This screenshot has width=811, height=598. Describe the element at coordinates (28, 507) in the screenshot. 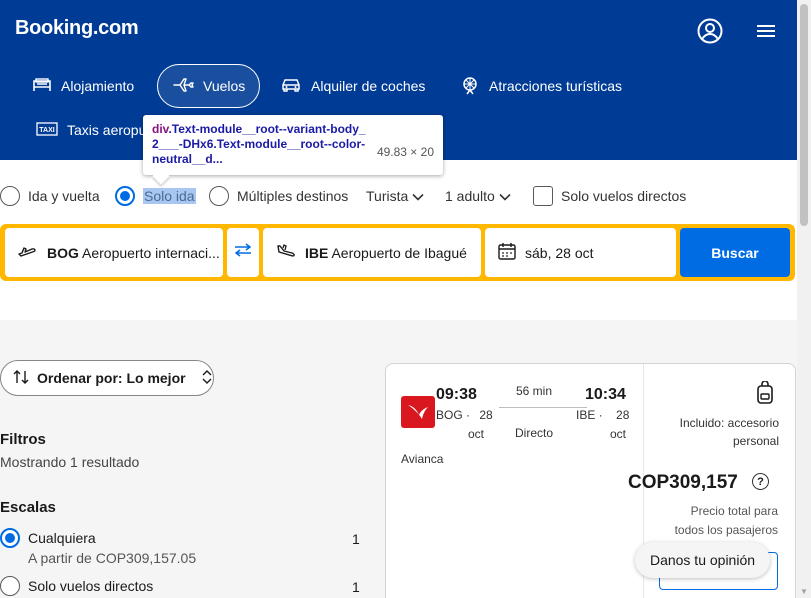

I see `stops-title: Escalas` at that location.